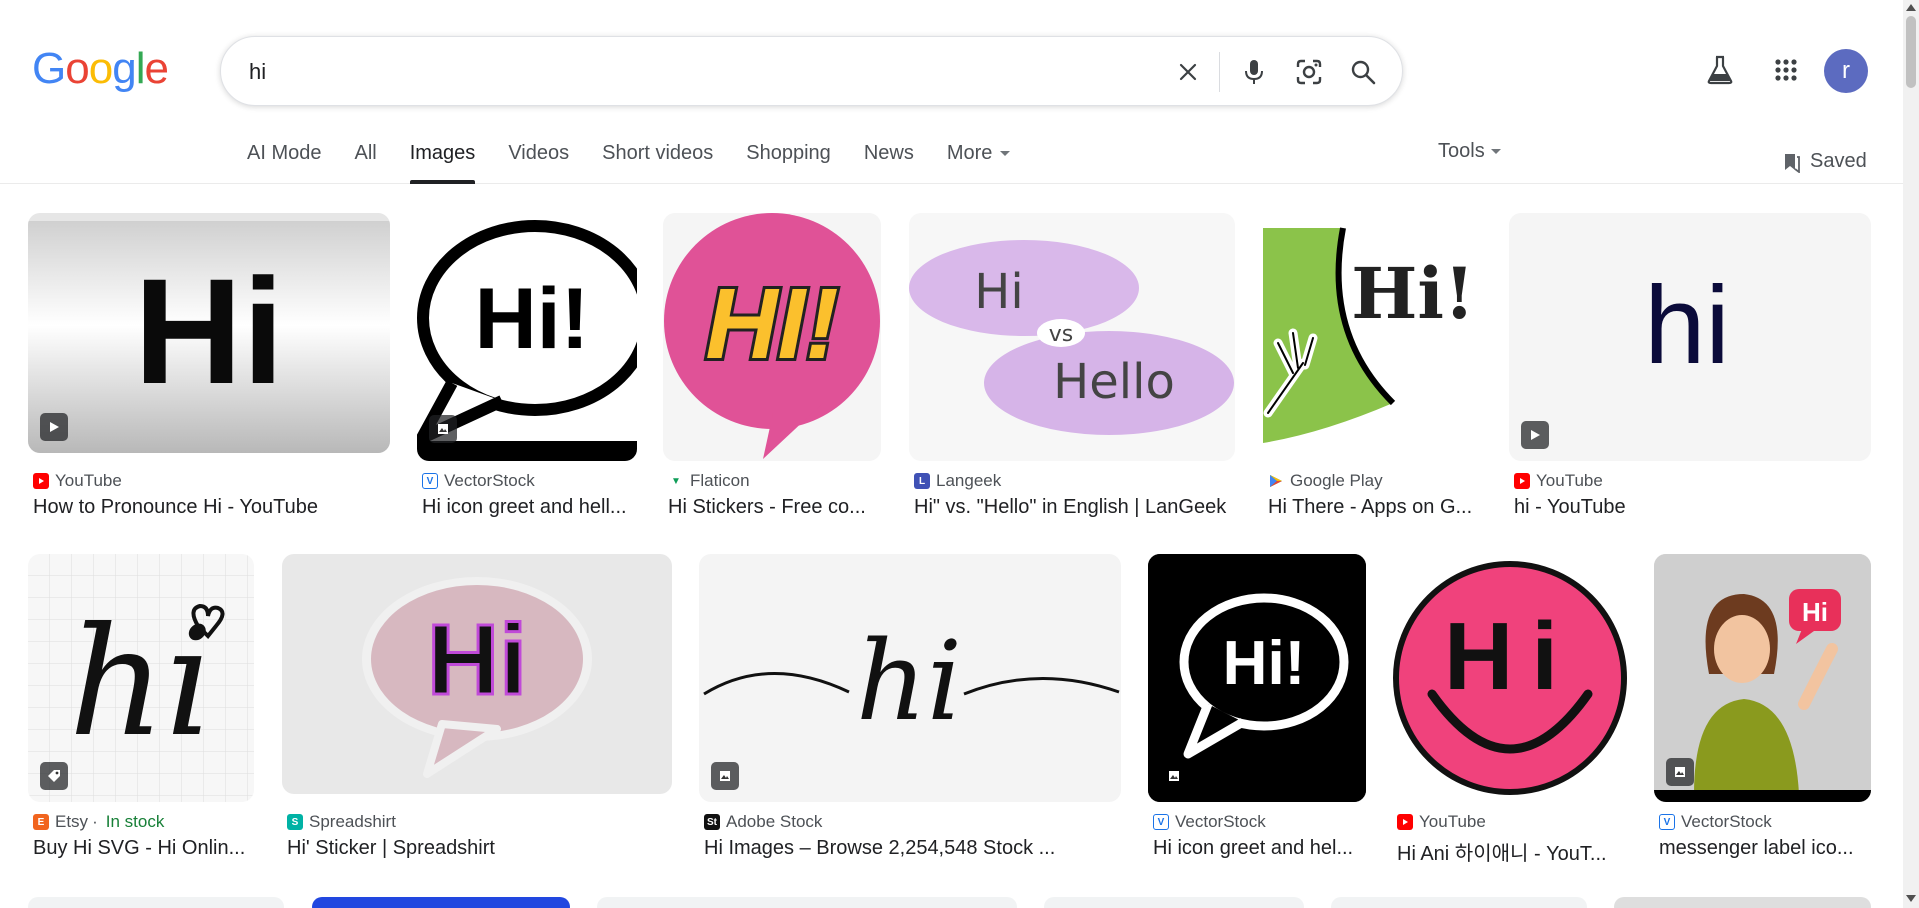  I want to click on tab-ai-mode: AI Mode, so click(284, 162).